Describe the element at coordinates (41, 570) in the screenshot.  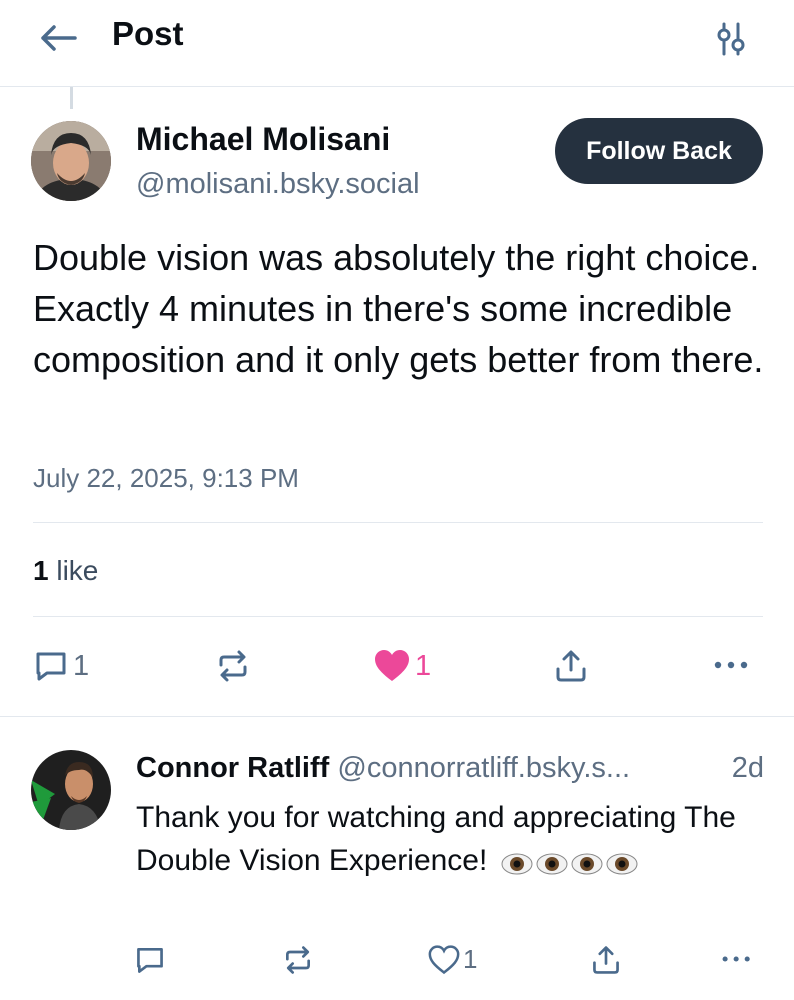
I see `likes-count: 1` at that location.